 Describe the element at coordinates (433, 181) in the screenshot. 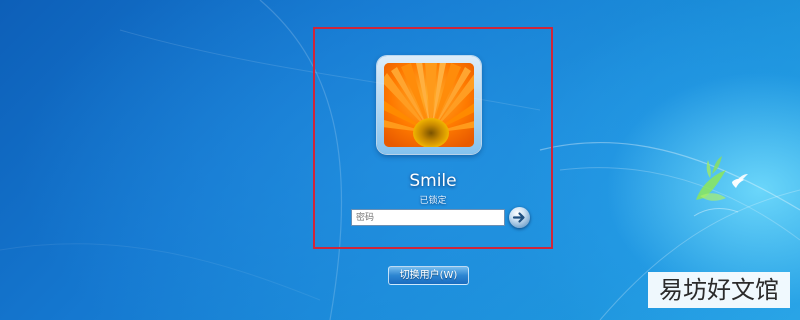

I see `username-label: Smile` at that location.